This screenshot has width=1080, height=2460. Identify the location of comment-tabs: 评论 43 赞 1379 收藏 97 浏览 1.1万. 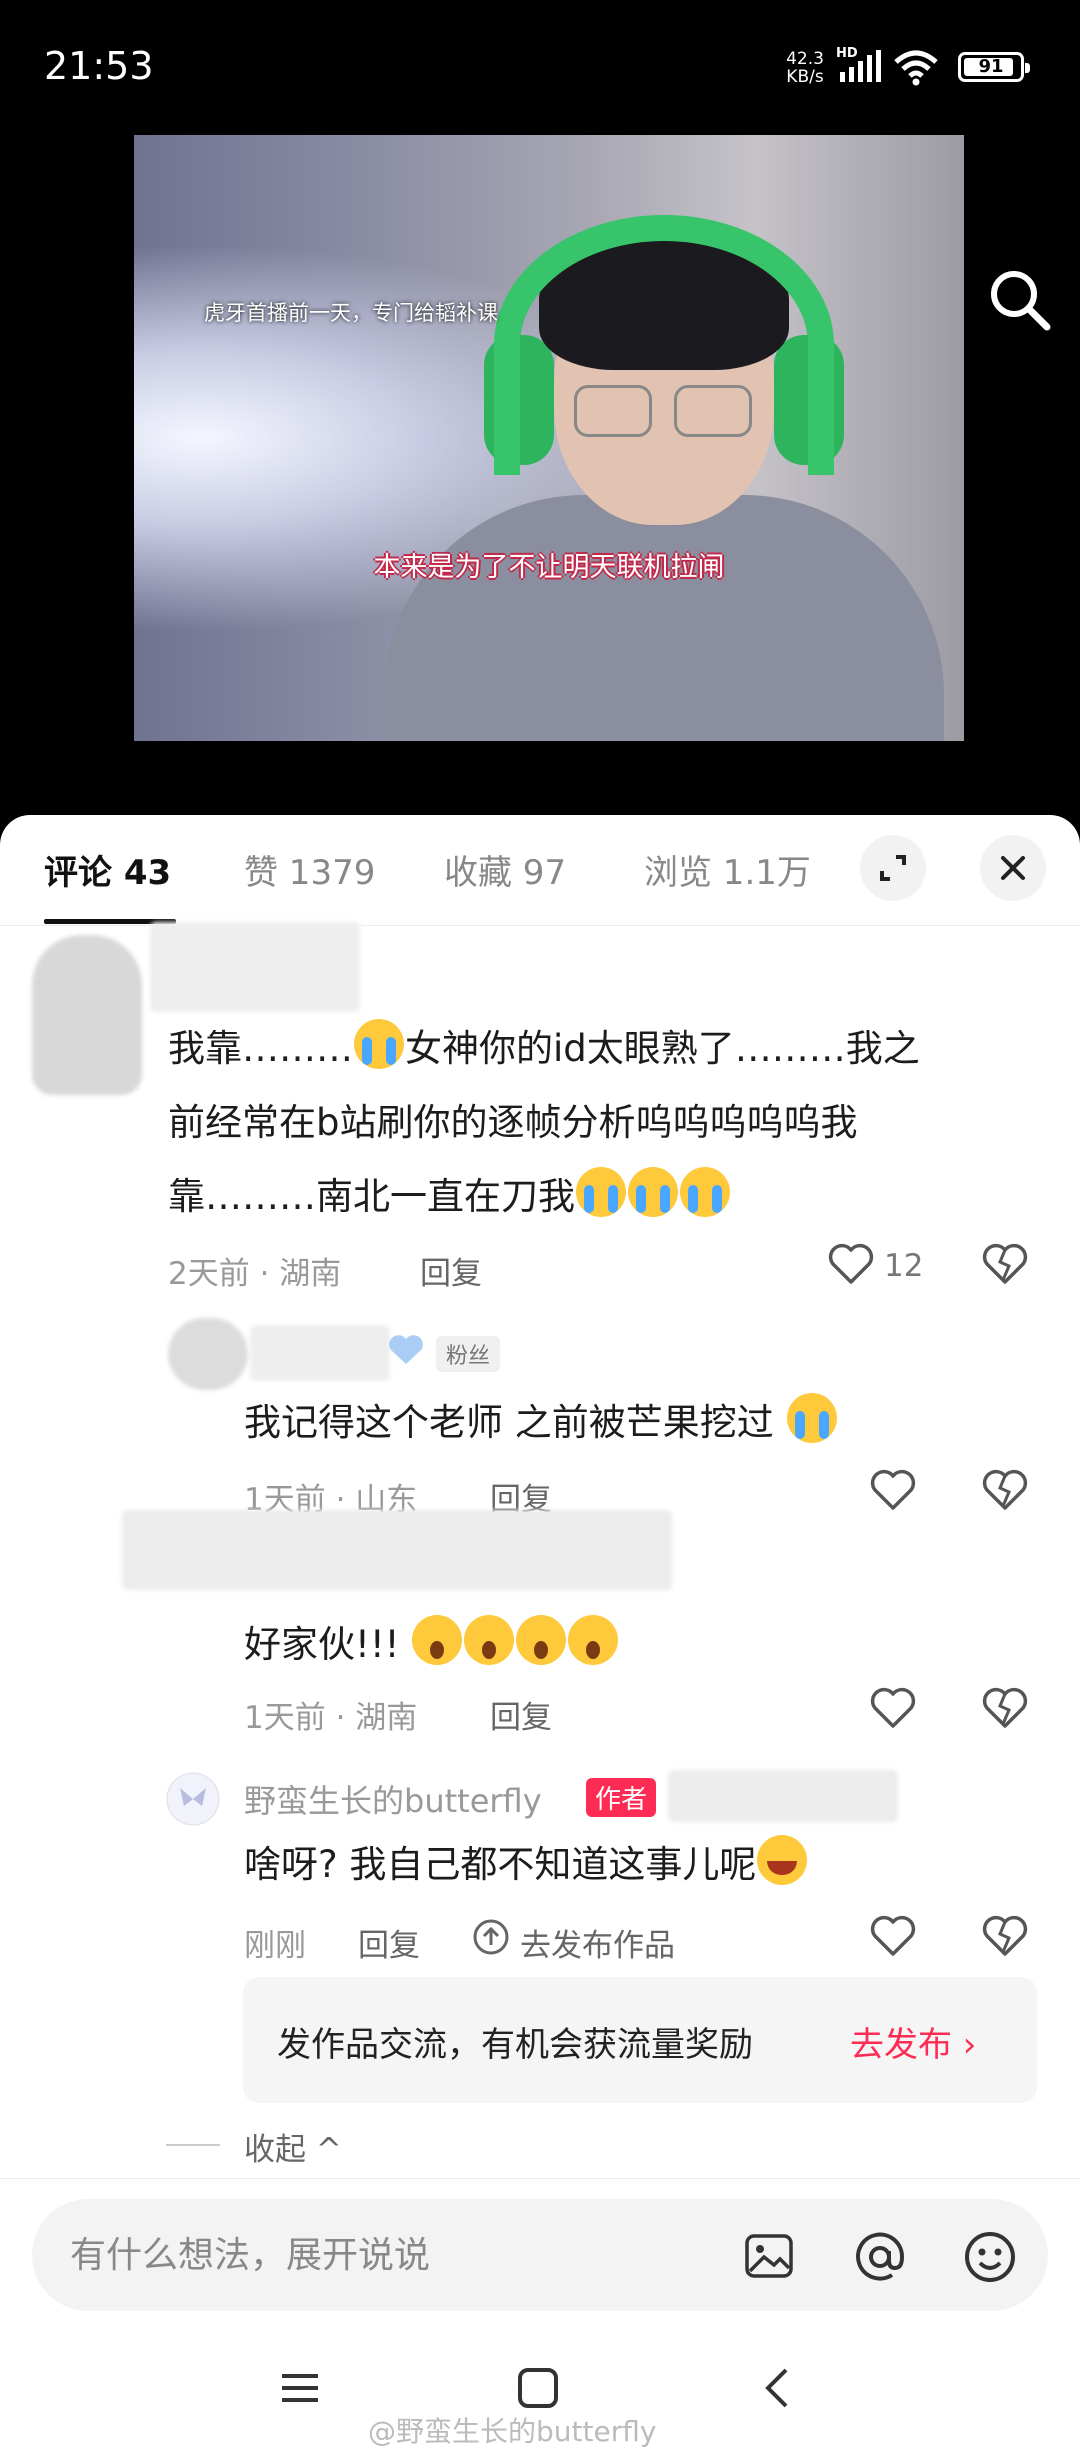
(540, 870).